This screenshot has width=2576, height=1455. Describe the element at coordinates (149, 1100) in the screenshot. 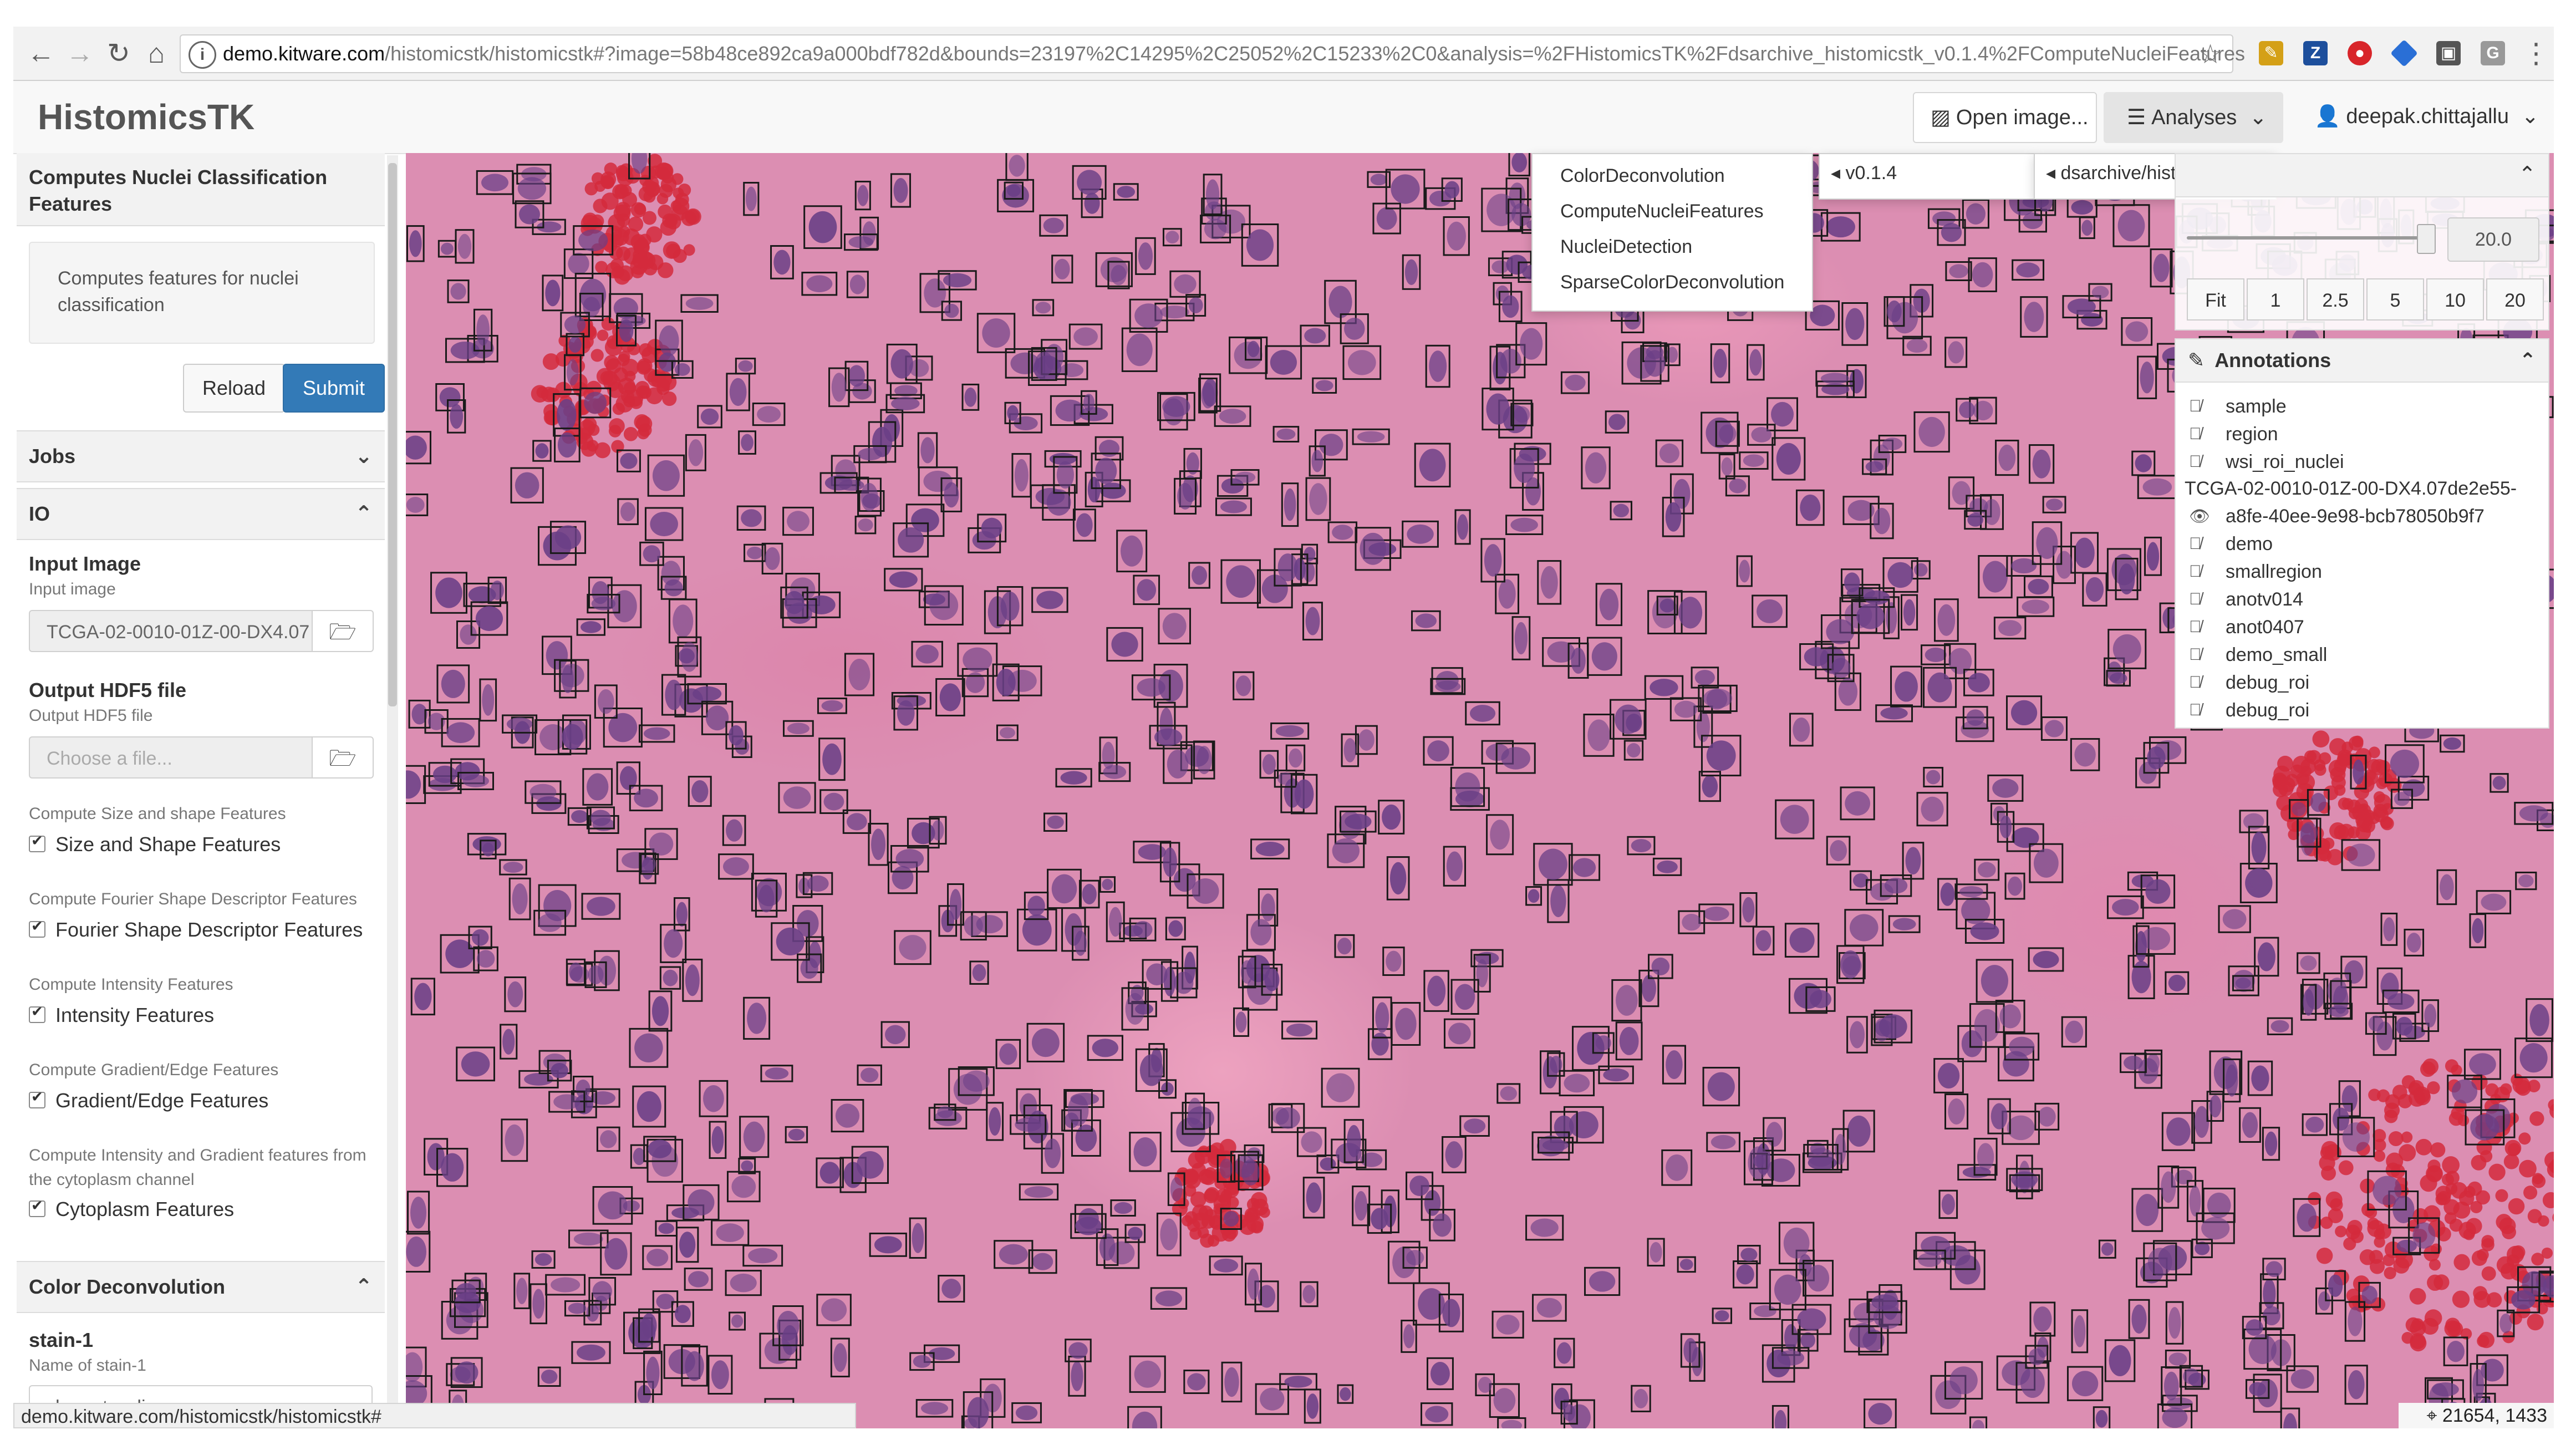

I see `gradient-checkbox: Gradient/Edge Features` at that location.